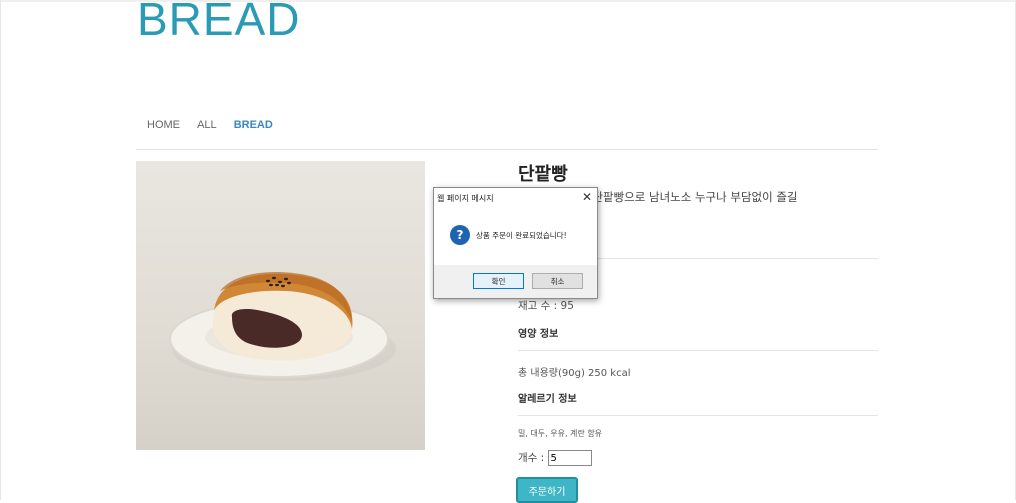 The width and height of the screenshot is (1016, 503). I want to click on confirm-button: 확인, so click(498, 281).